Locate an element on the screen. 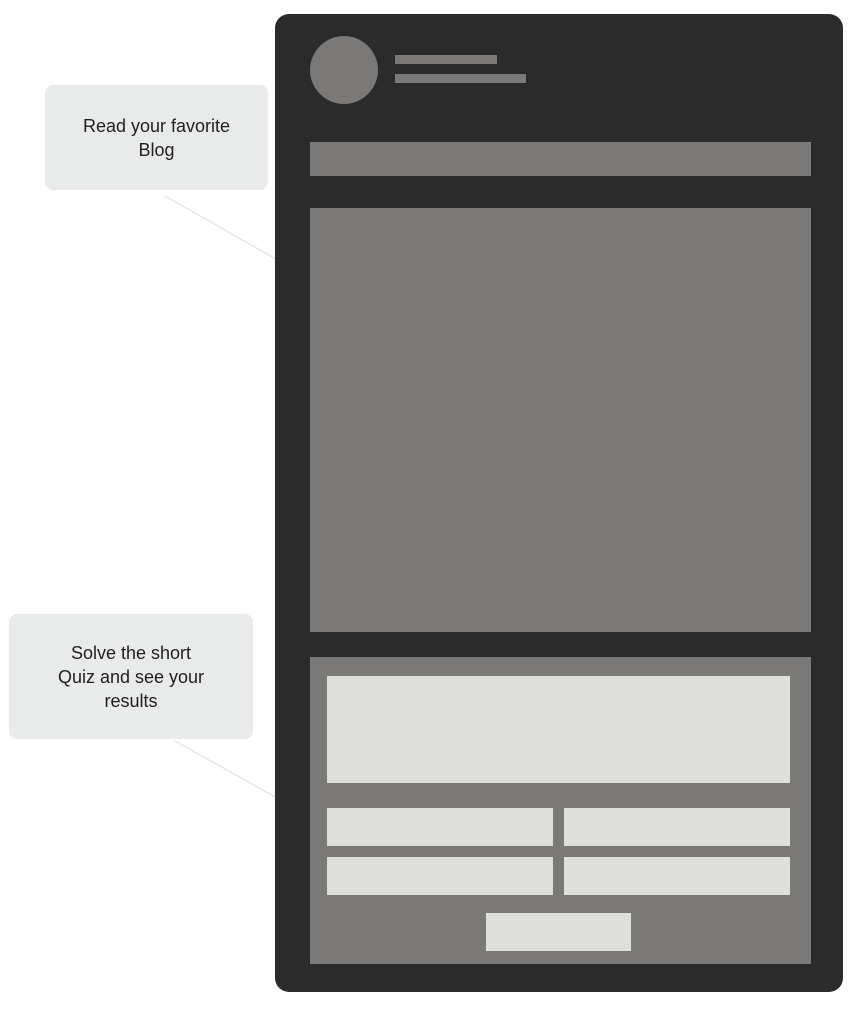 The height and width of the screenshot is (1017, 854). callout-read-blog: Read your favorite Blog is located at coordinates (156, 137).